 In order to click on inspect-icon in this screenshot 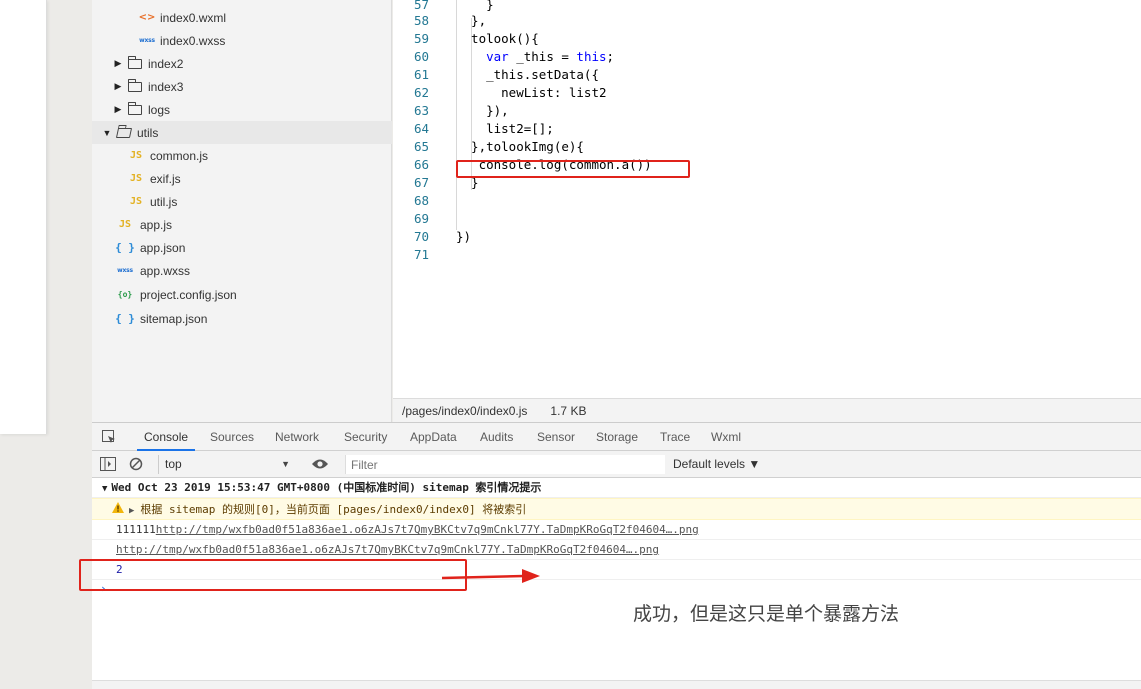, I will do `click(109, 437)`.